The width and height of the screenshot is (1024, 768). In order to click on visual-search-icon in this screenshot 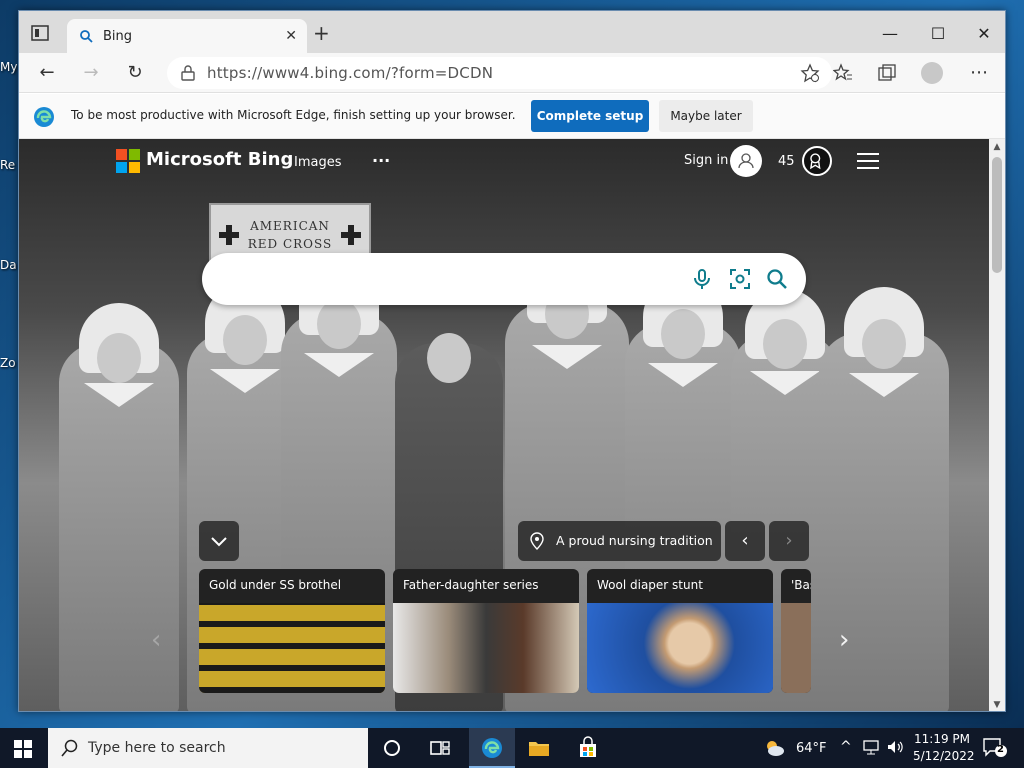, I will do `click(740, 279)`.